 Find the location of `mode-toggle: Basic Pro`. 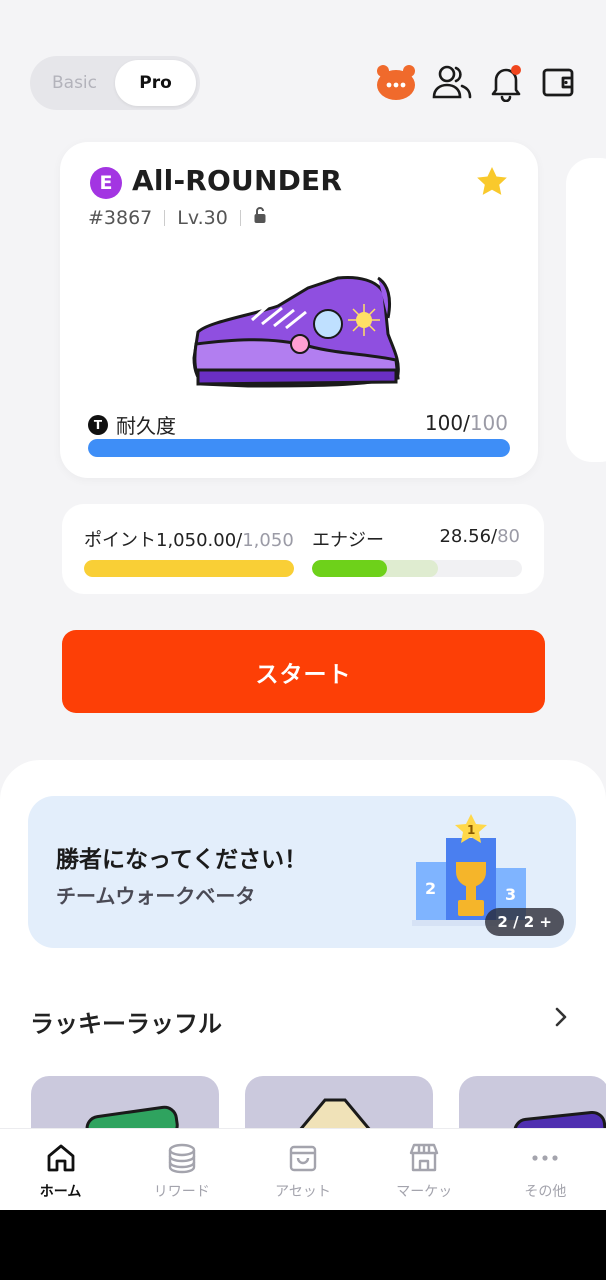

mode-toggle: Basic Pro is located at coordinates (115, 83).